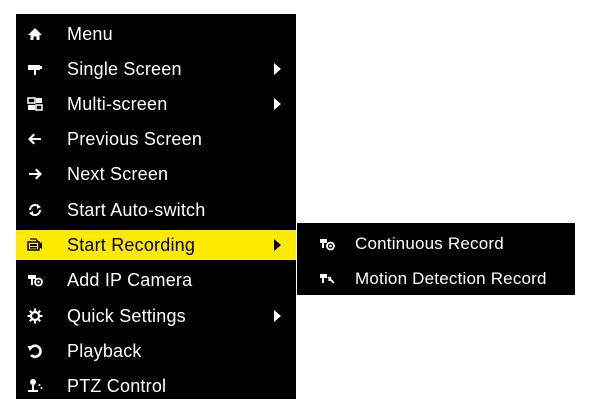 This screenshot has height=401, width=615. Describe the element at coordinates (429, 243) in the screenshot. I see `submenu-item-label: Continuous Record` at that location.